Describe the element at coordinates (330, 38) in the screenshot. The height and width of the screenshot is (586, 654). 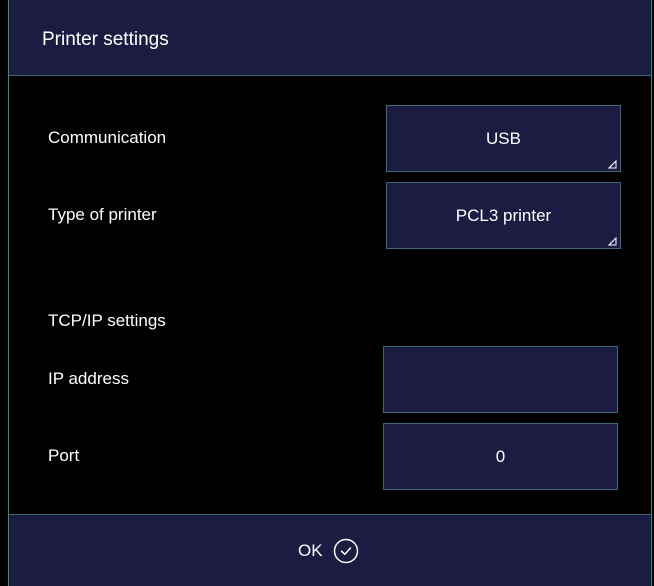
I see `title-bar: Printer settings` at that location.